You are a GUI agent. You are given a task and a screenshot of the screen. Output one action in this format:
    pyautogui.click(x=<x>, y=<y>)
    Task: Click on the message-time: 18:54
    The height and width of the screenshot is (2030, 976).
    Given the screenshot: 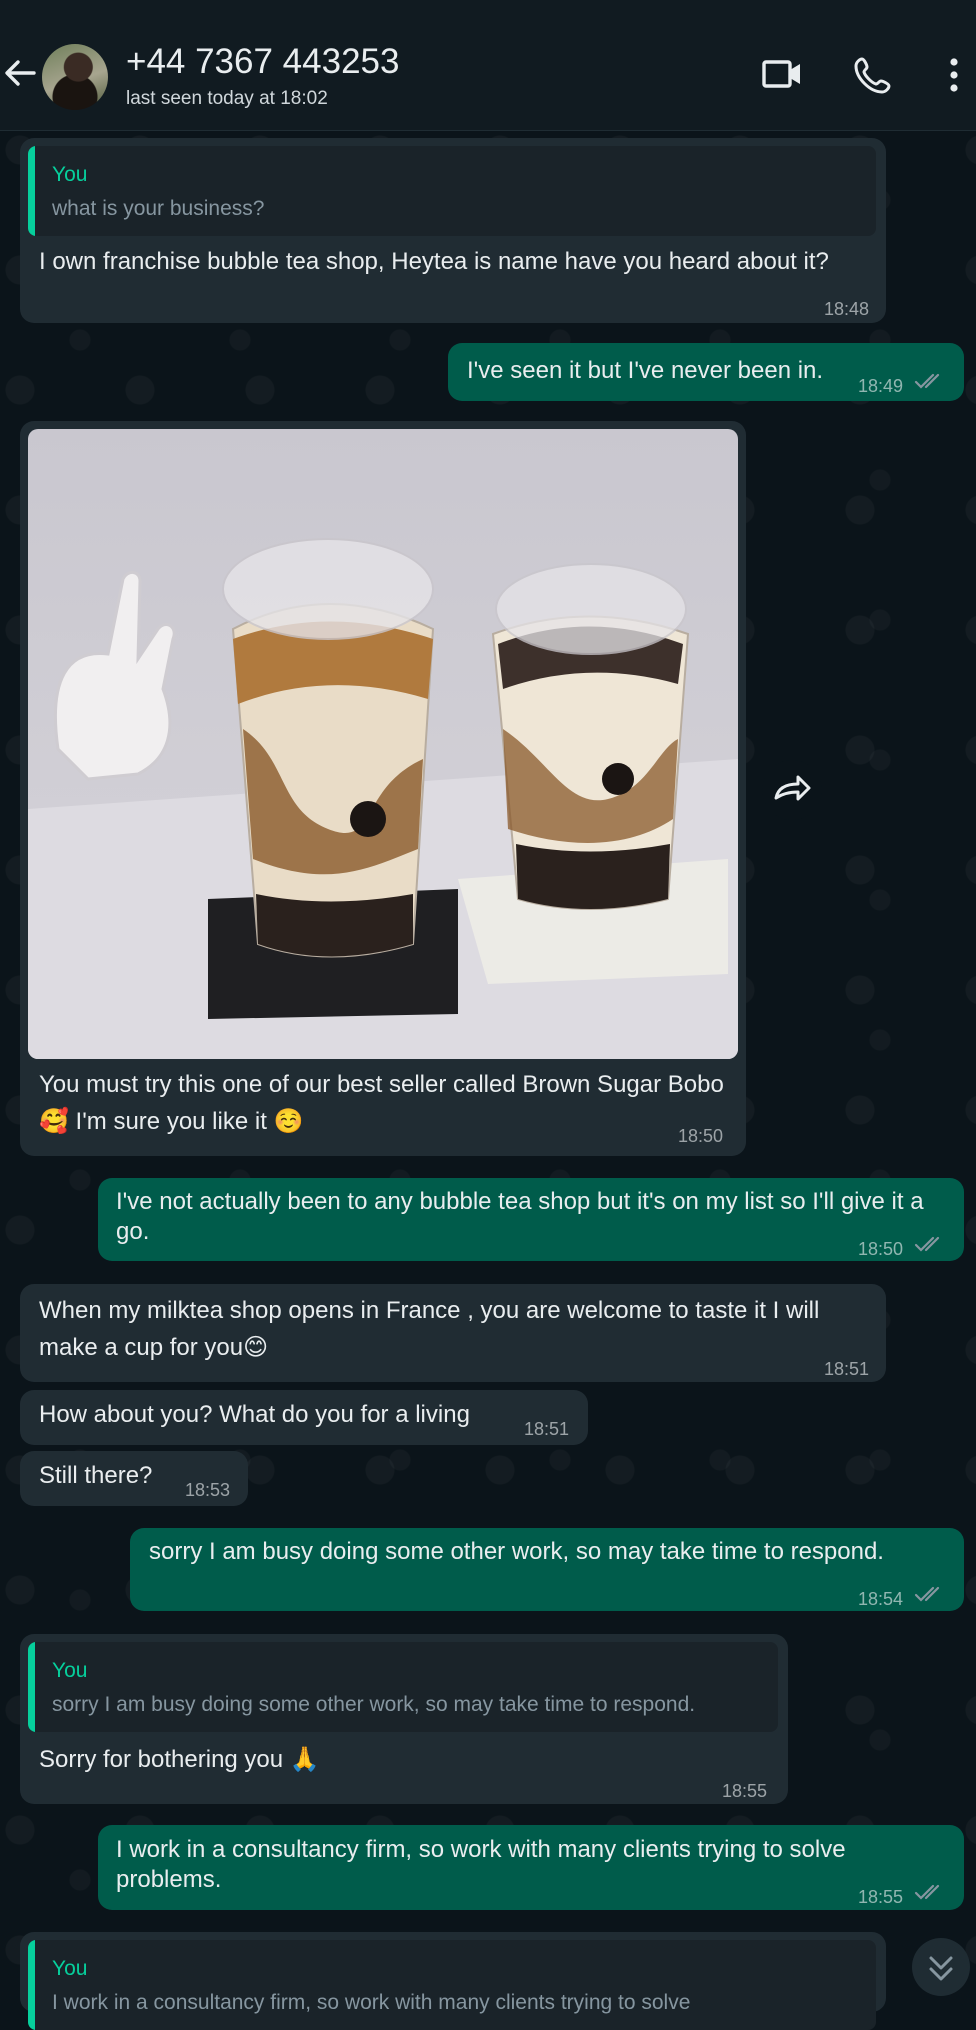 What is the action you would take?
    pyautogui.click(x=881, y=1599)
    